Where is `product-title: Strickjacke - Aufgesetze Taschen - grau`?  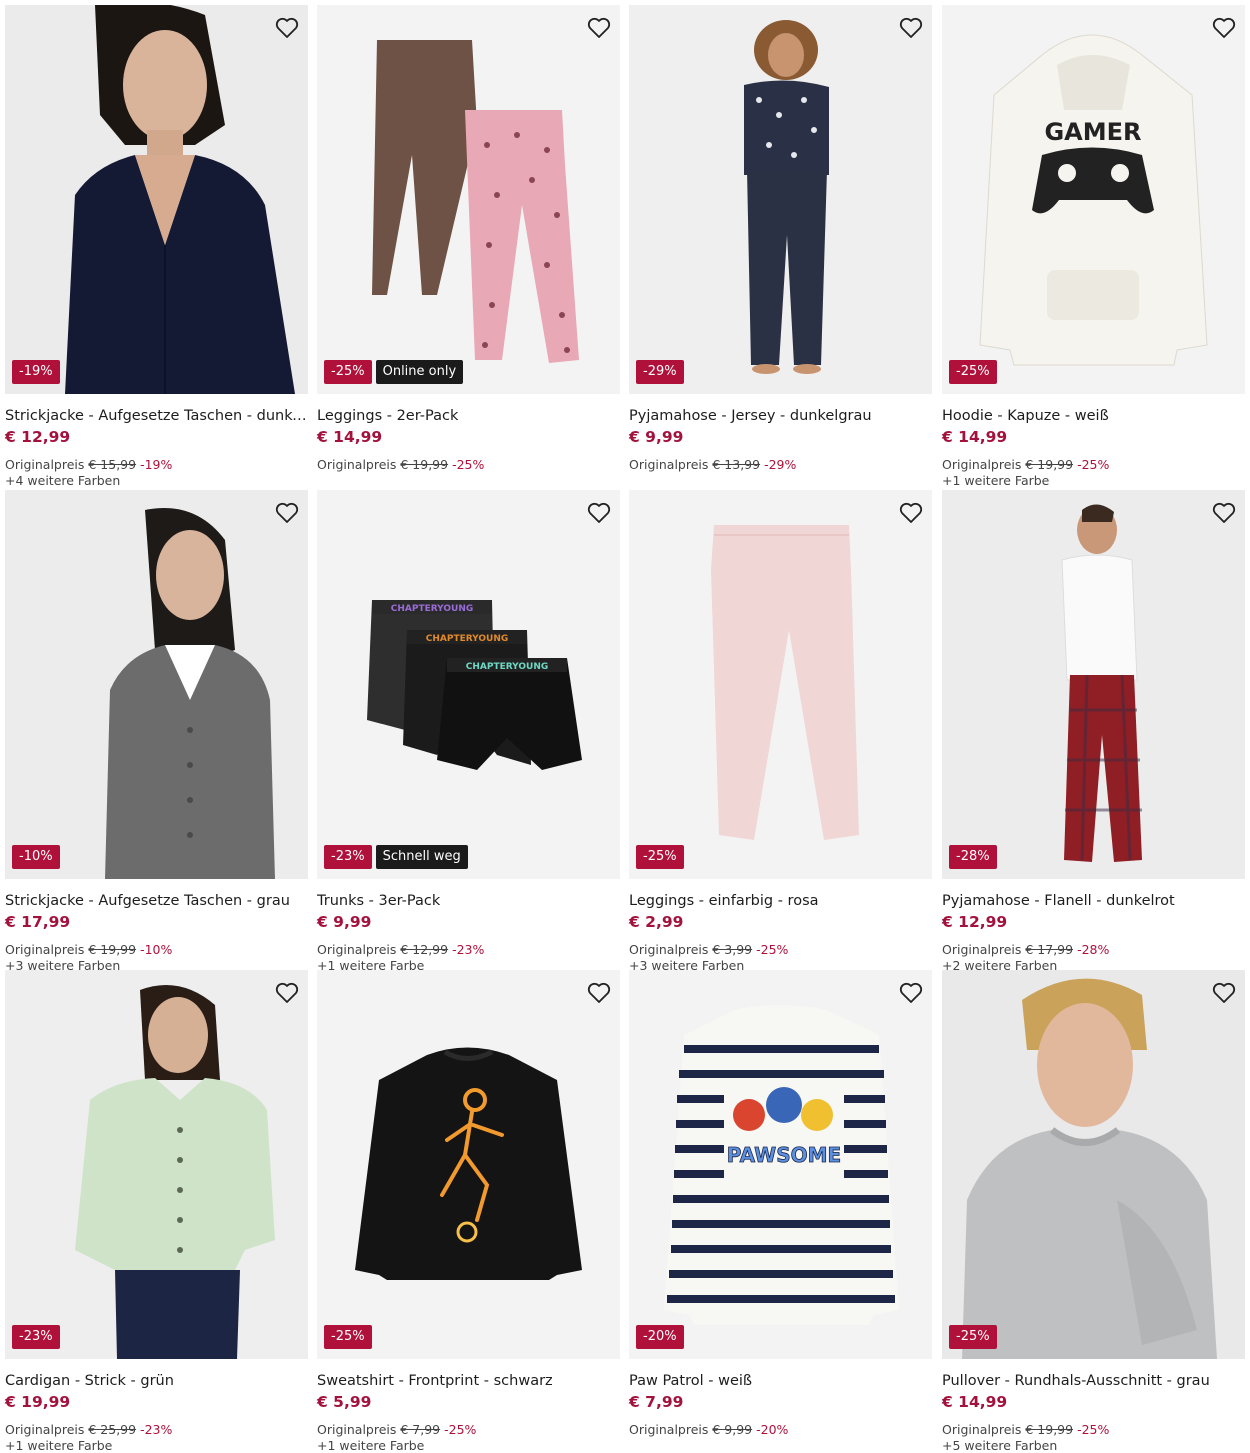 product-title: Strickjacke - Aufgesetze Taschen - grau is located at coordinates (158, 901).